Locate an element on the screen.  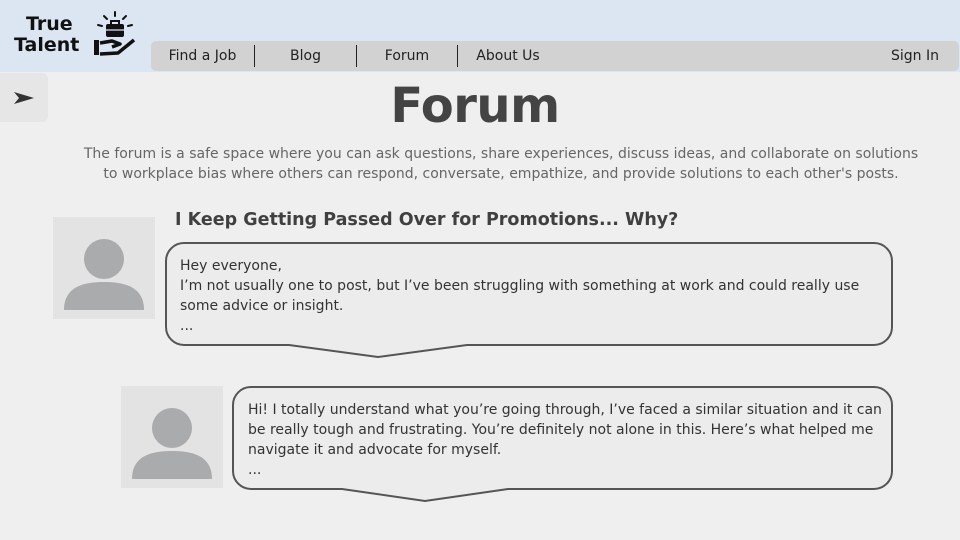
sign-in-link: Sign In is located at coordinates (915, 56).